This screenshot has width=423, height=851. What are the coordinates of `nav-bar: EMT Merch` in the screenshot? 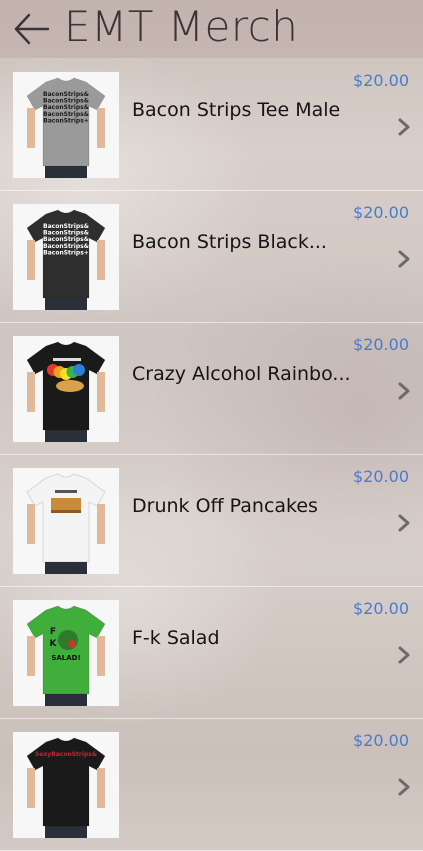 It's located at (211, 29).